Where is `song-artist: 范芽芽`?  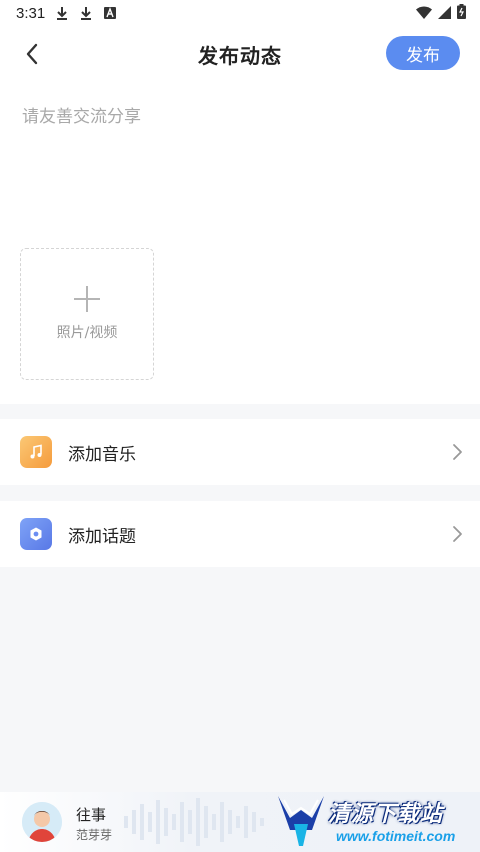 song-artist: 范芽芽 is located at coordinates (94, 835).